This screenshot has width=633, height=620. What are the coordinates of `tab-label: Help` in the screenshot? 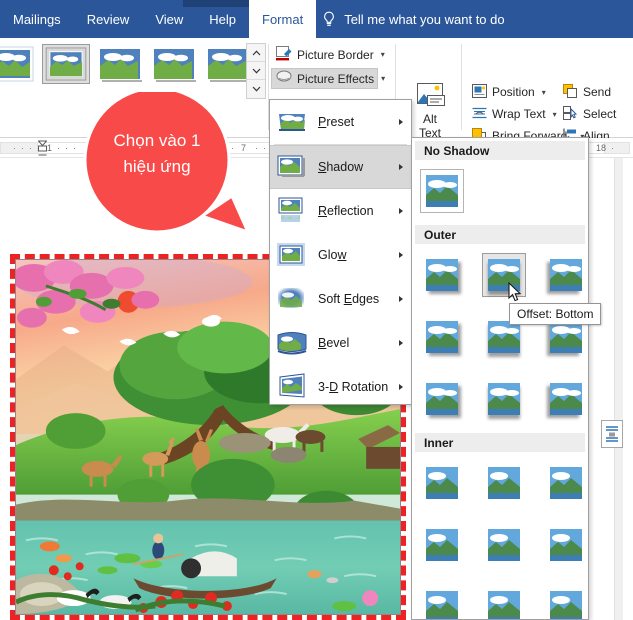 It's located at (223, 19).